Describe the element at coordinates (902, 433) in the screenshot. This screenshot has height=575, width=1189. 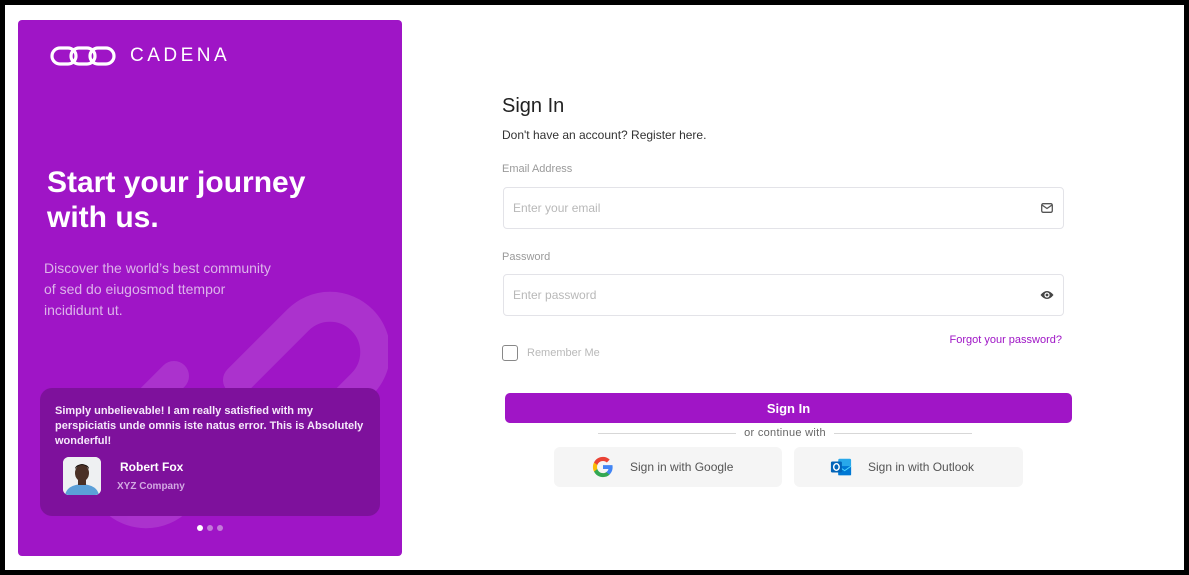
I see `divider-line-right` at that location.